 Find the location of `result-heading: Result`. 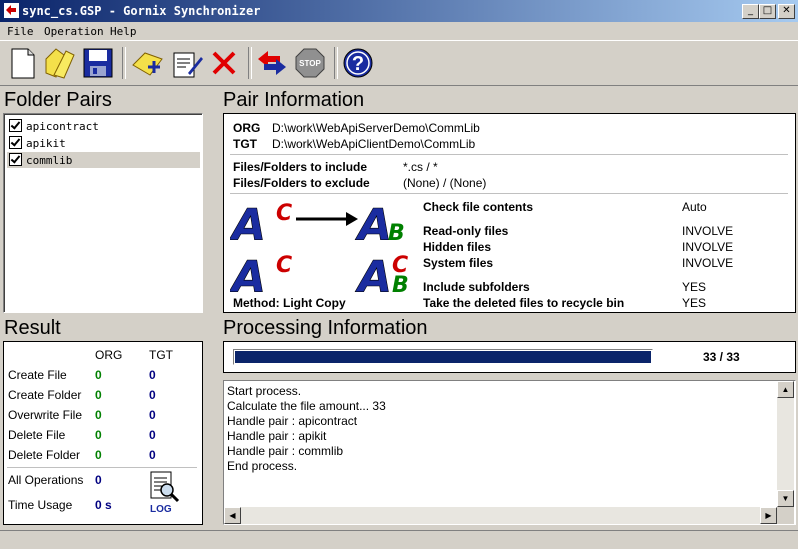

result-heading: Result is located at coordinates (32, 328).